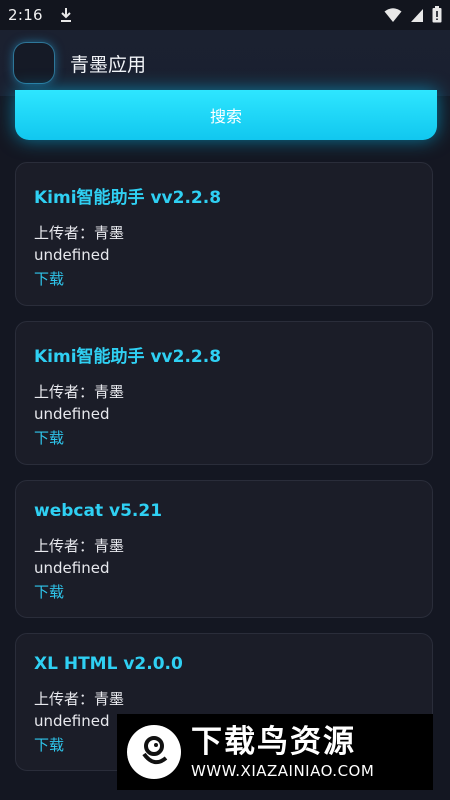  What do you see at coordinates (437, 14) in the screenshot?
I see `battery-icon` at bounding box center [437, 14].